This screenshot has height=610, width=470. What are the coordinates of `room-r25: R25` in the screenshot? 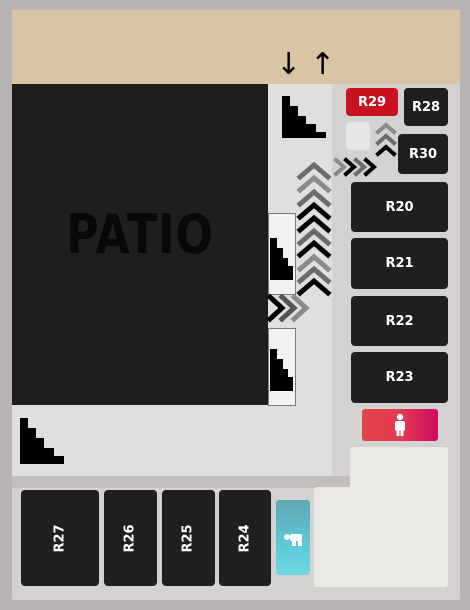 It's located at (188, 538).